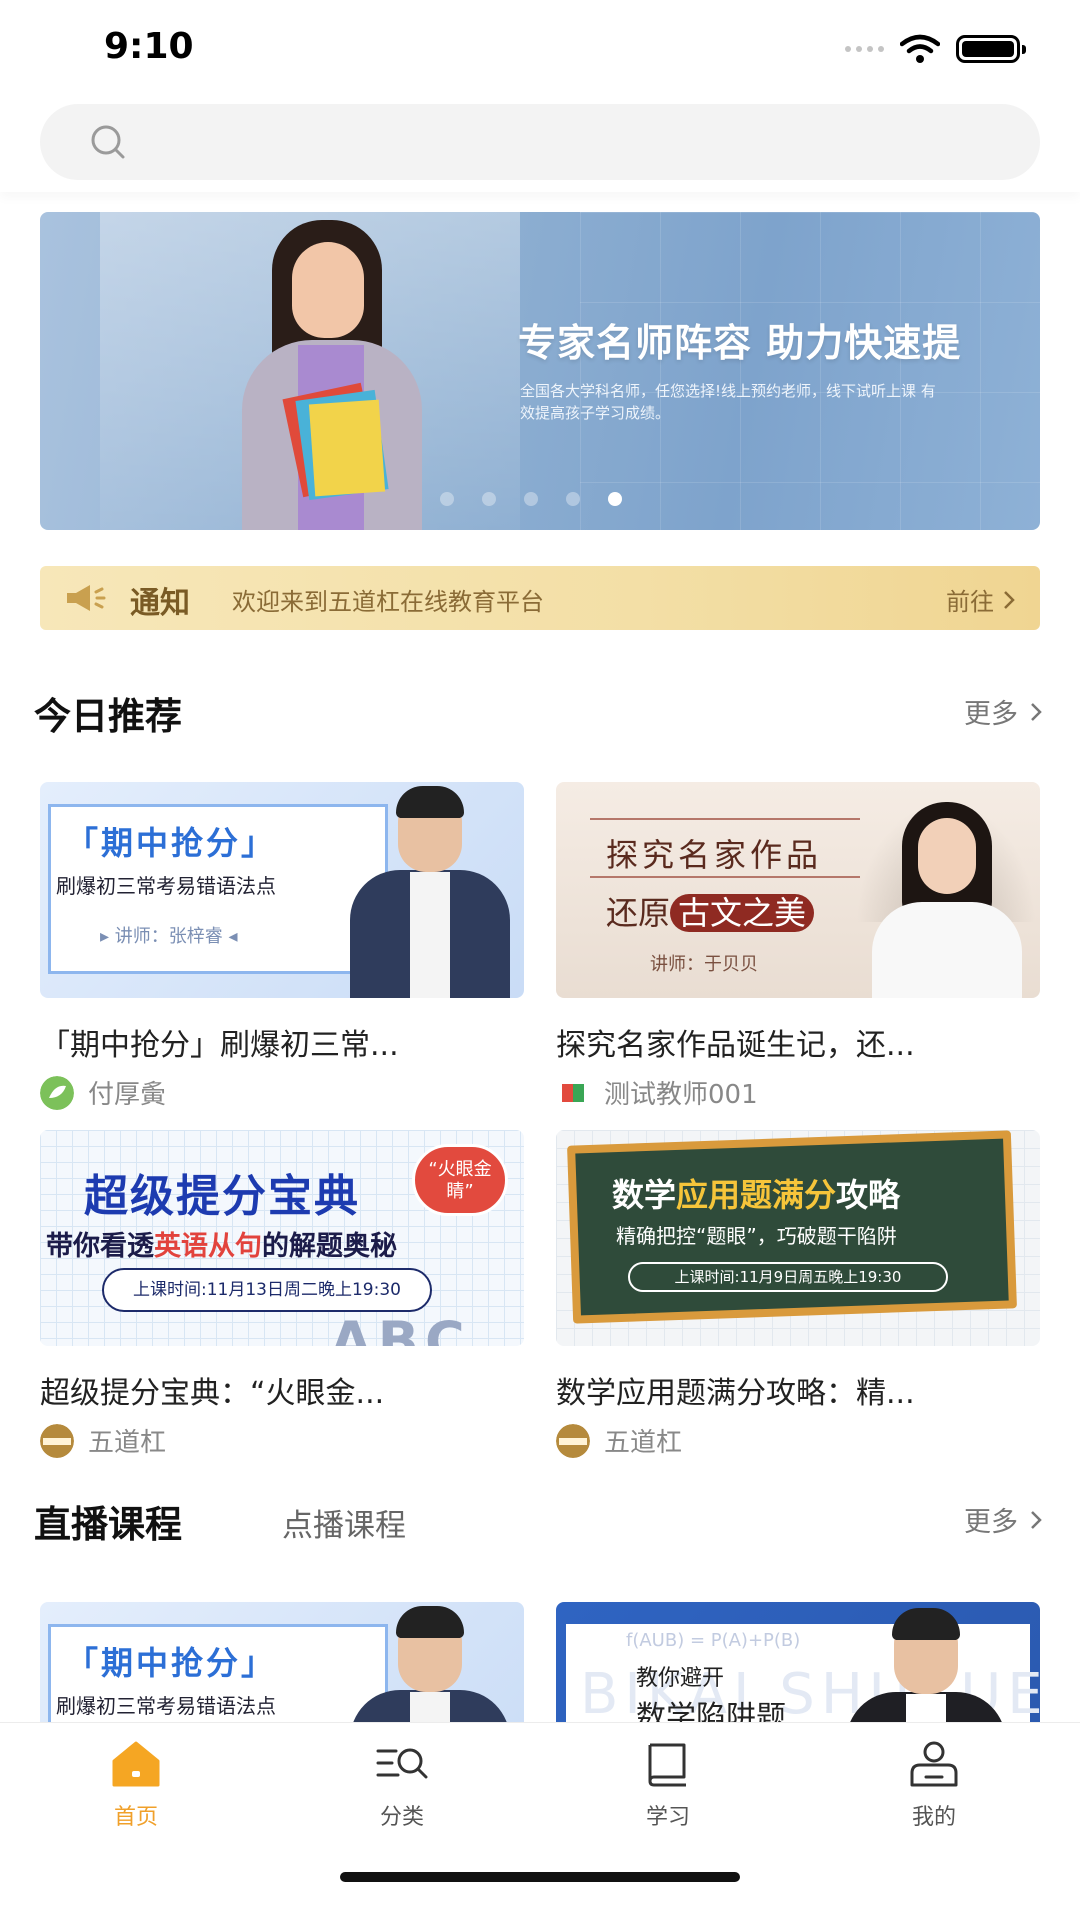  I want to click on author-name: 付厚夤, so click(127, 1095).